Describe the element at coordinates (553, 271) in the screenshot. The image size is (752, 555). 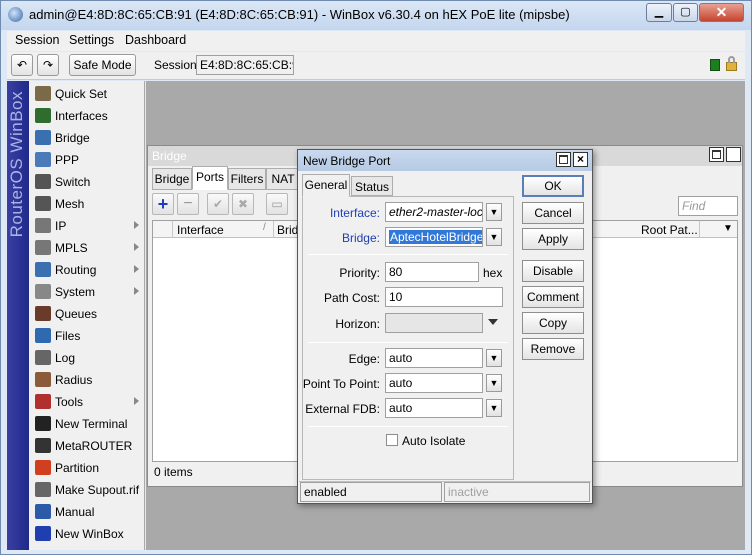
I see `disable-button: Disable` at that location.